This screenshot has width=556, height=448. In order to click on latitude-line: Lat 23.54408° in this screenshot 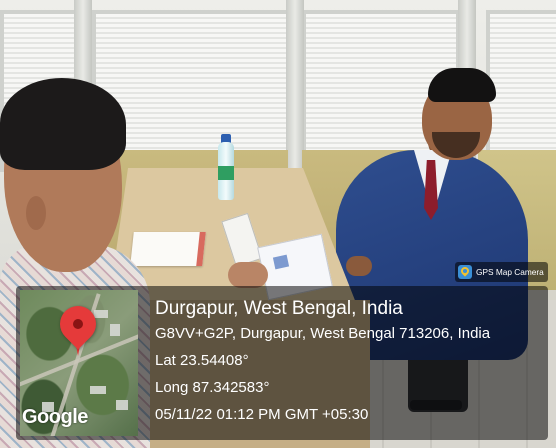, I will do `click(202, 360)`.